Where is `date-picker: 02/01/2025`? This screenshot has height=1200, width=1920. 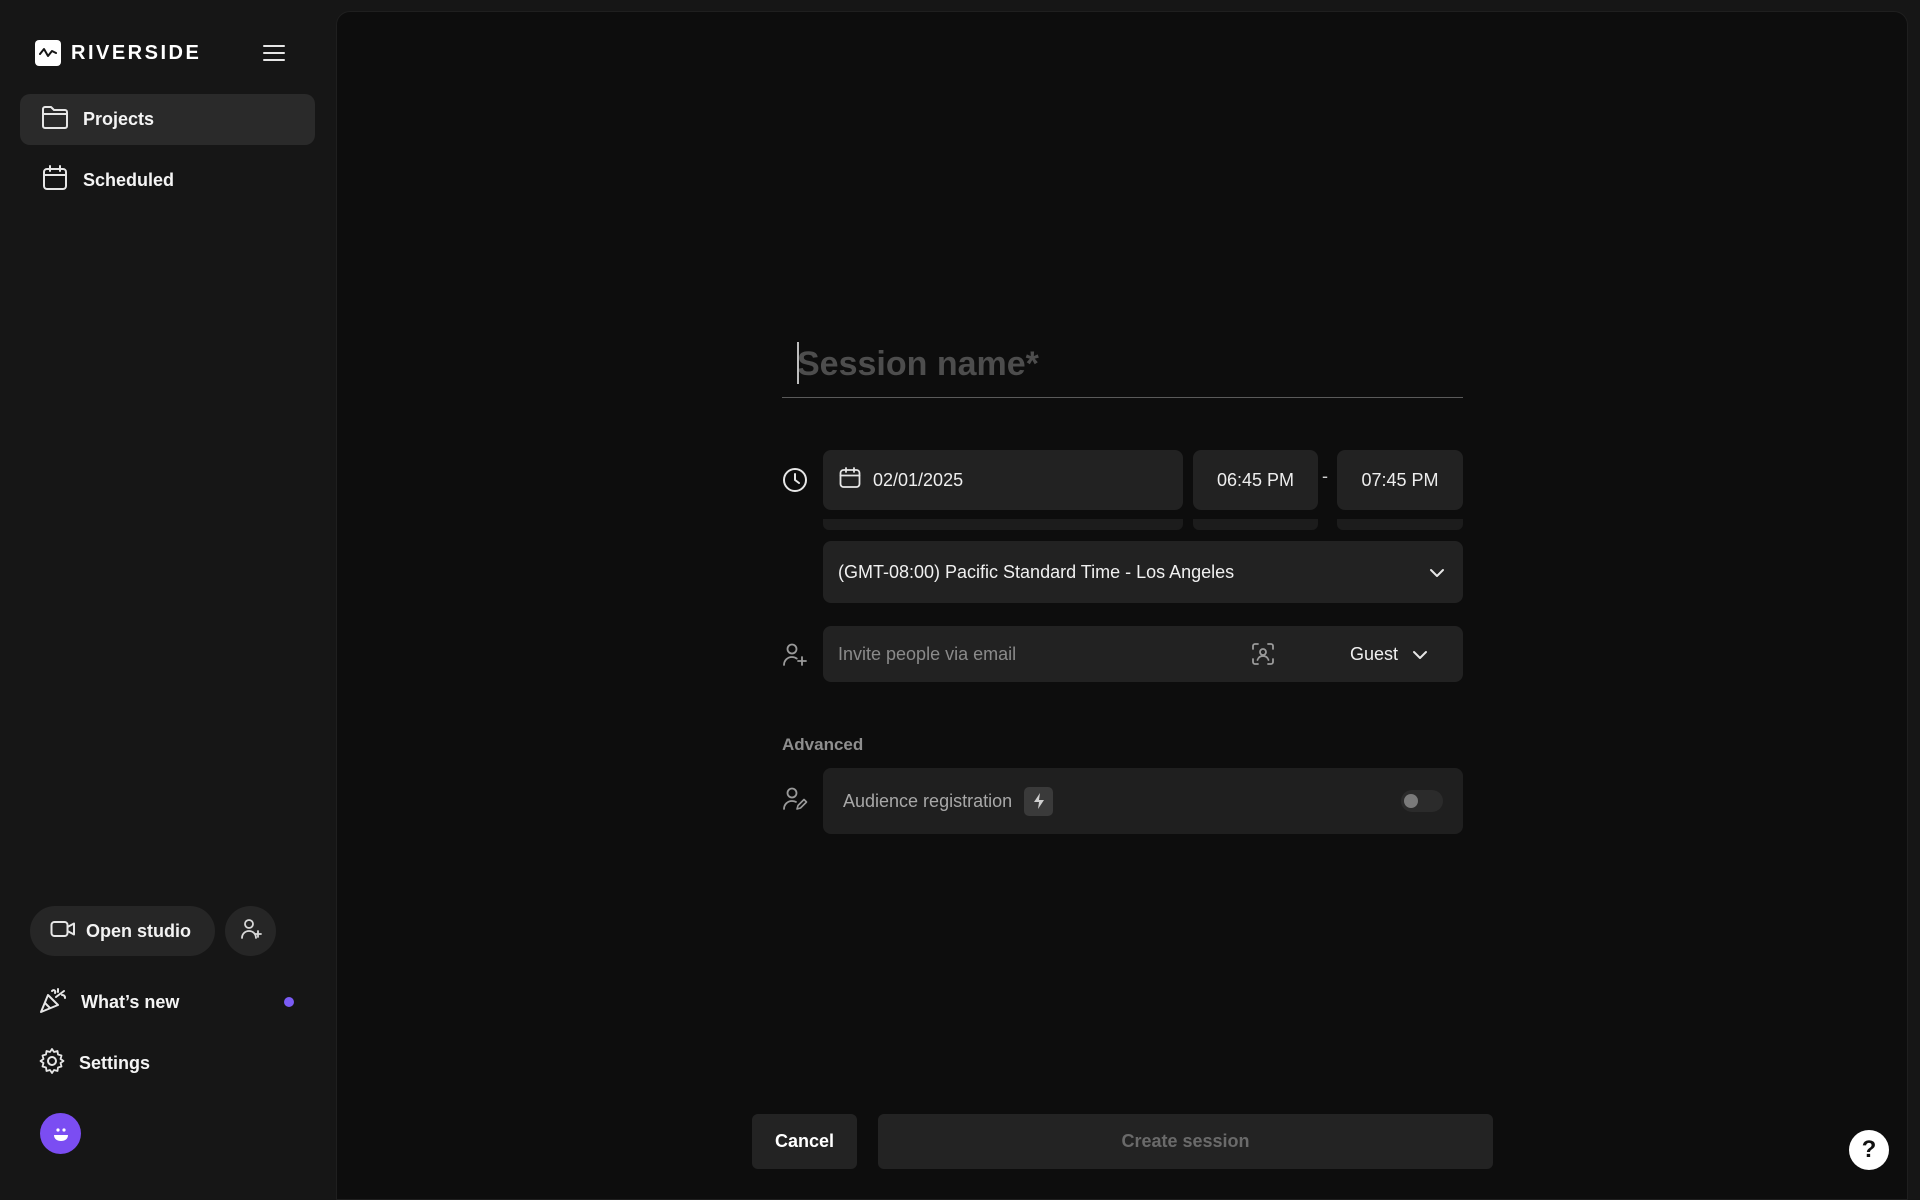 date-picker: 02/01/2025 is located at coordinates (1003, 480).